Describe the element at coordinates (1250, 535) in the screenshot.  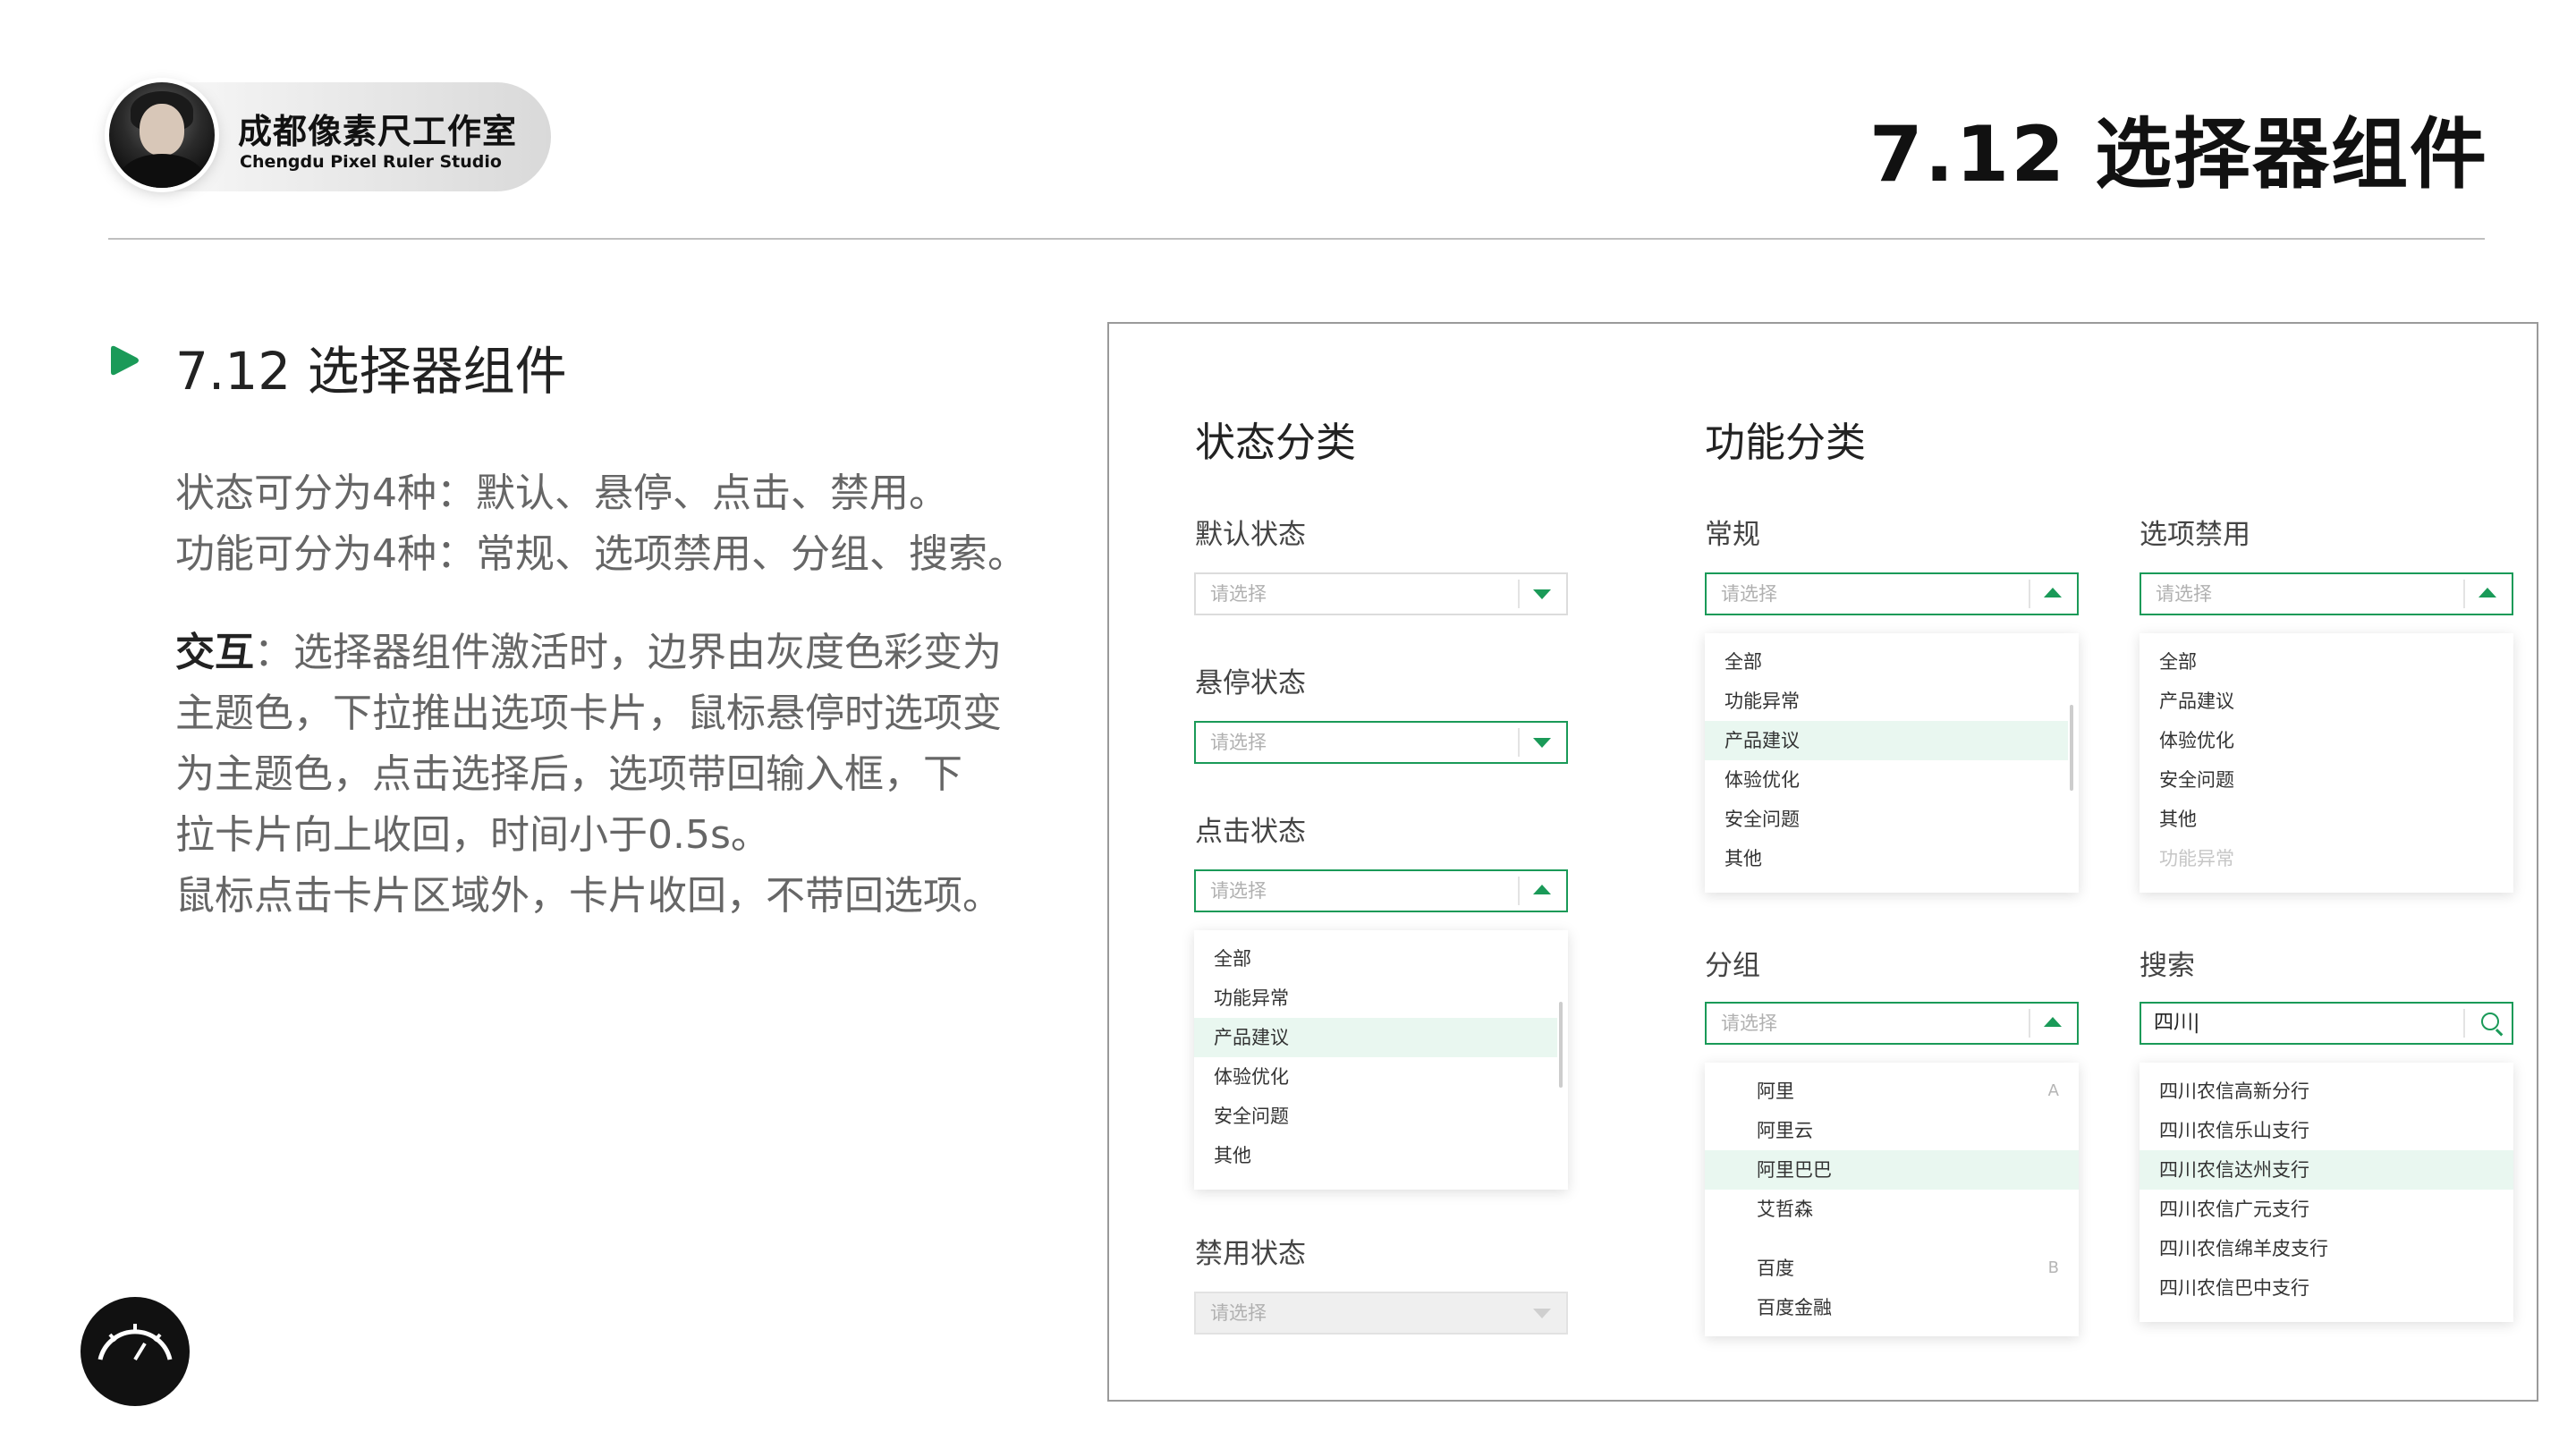
I see `default-state-label: 默认状态` at that location.